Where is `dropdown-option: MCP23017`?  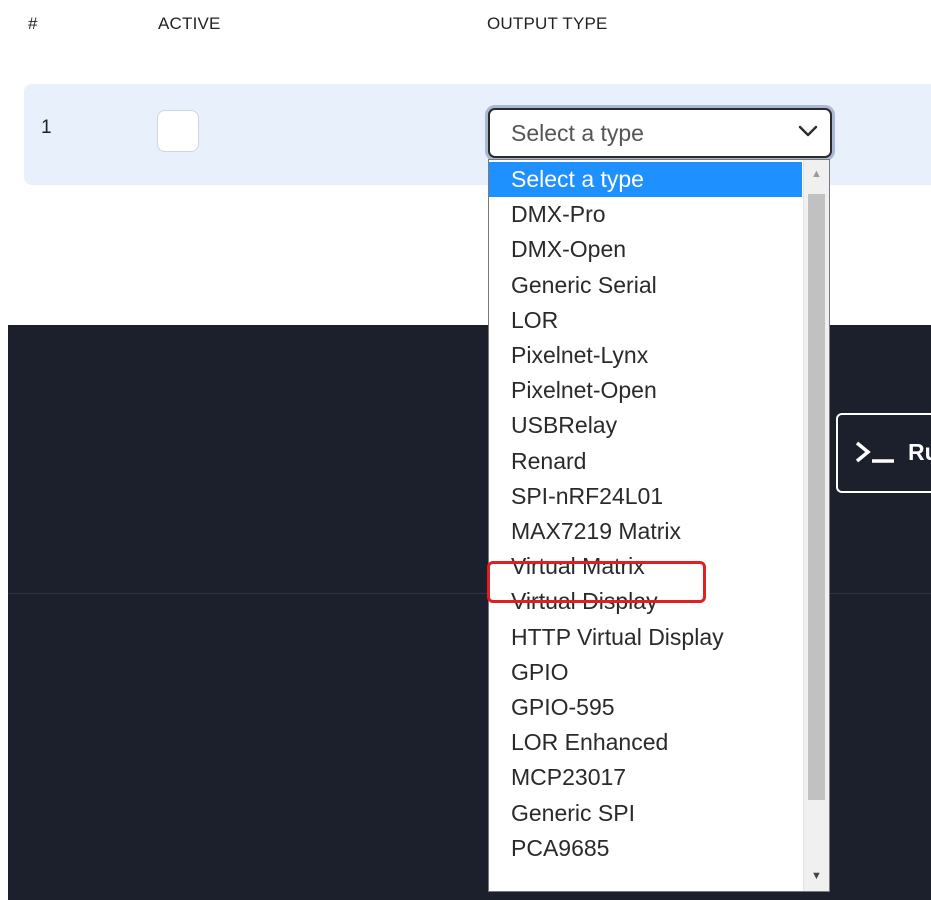
dropdown-option: MCP23017 is located at coordinates (645, 777).